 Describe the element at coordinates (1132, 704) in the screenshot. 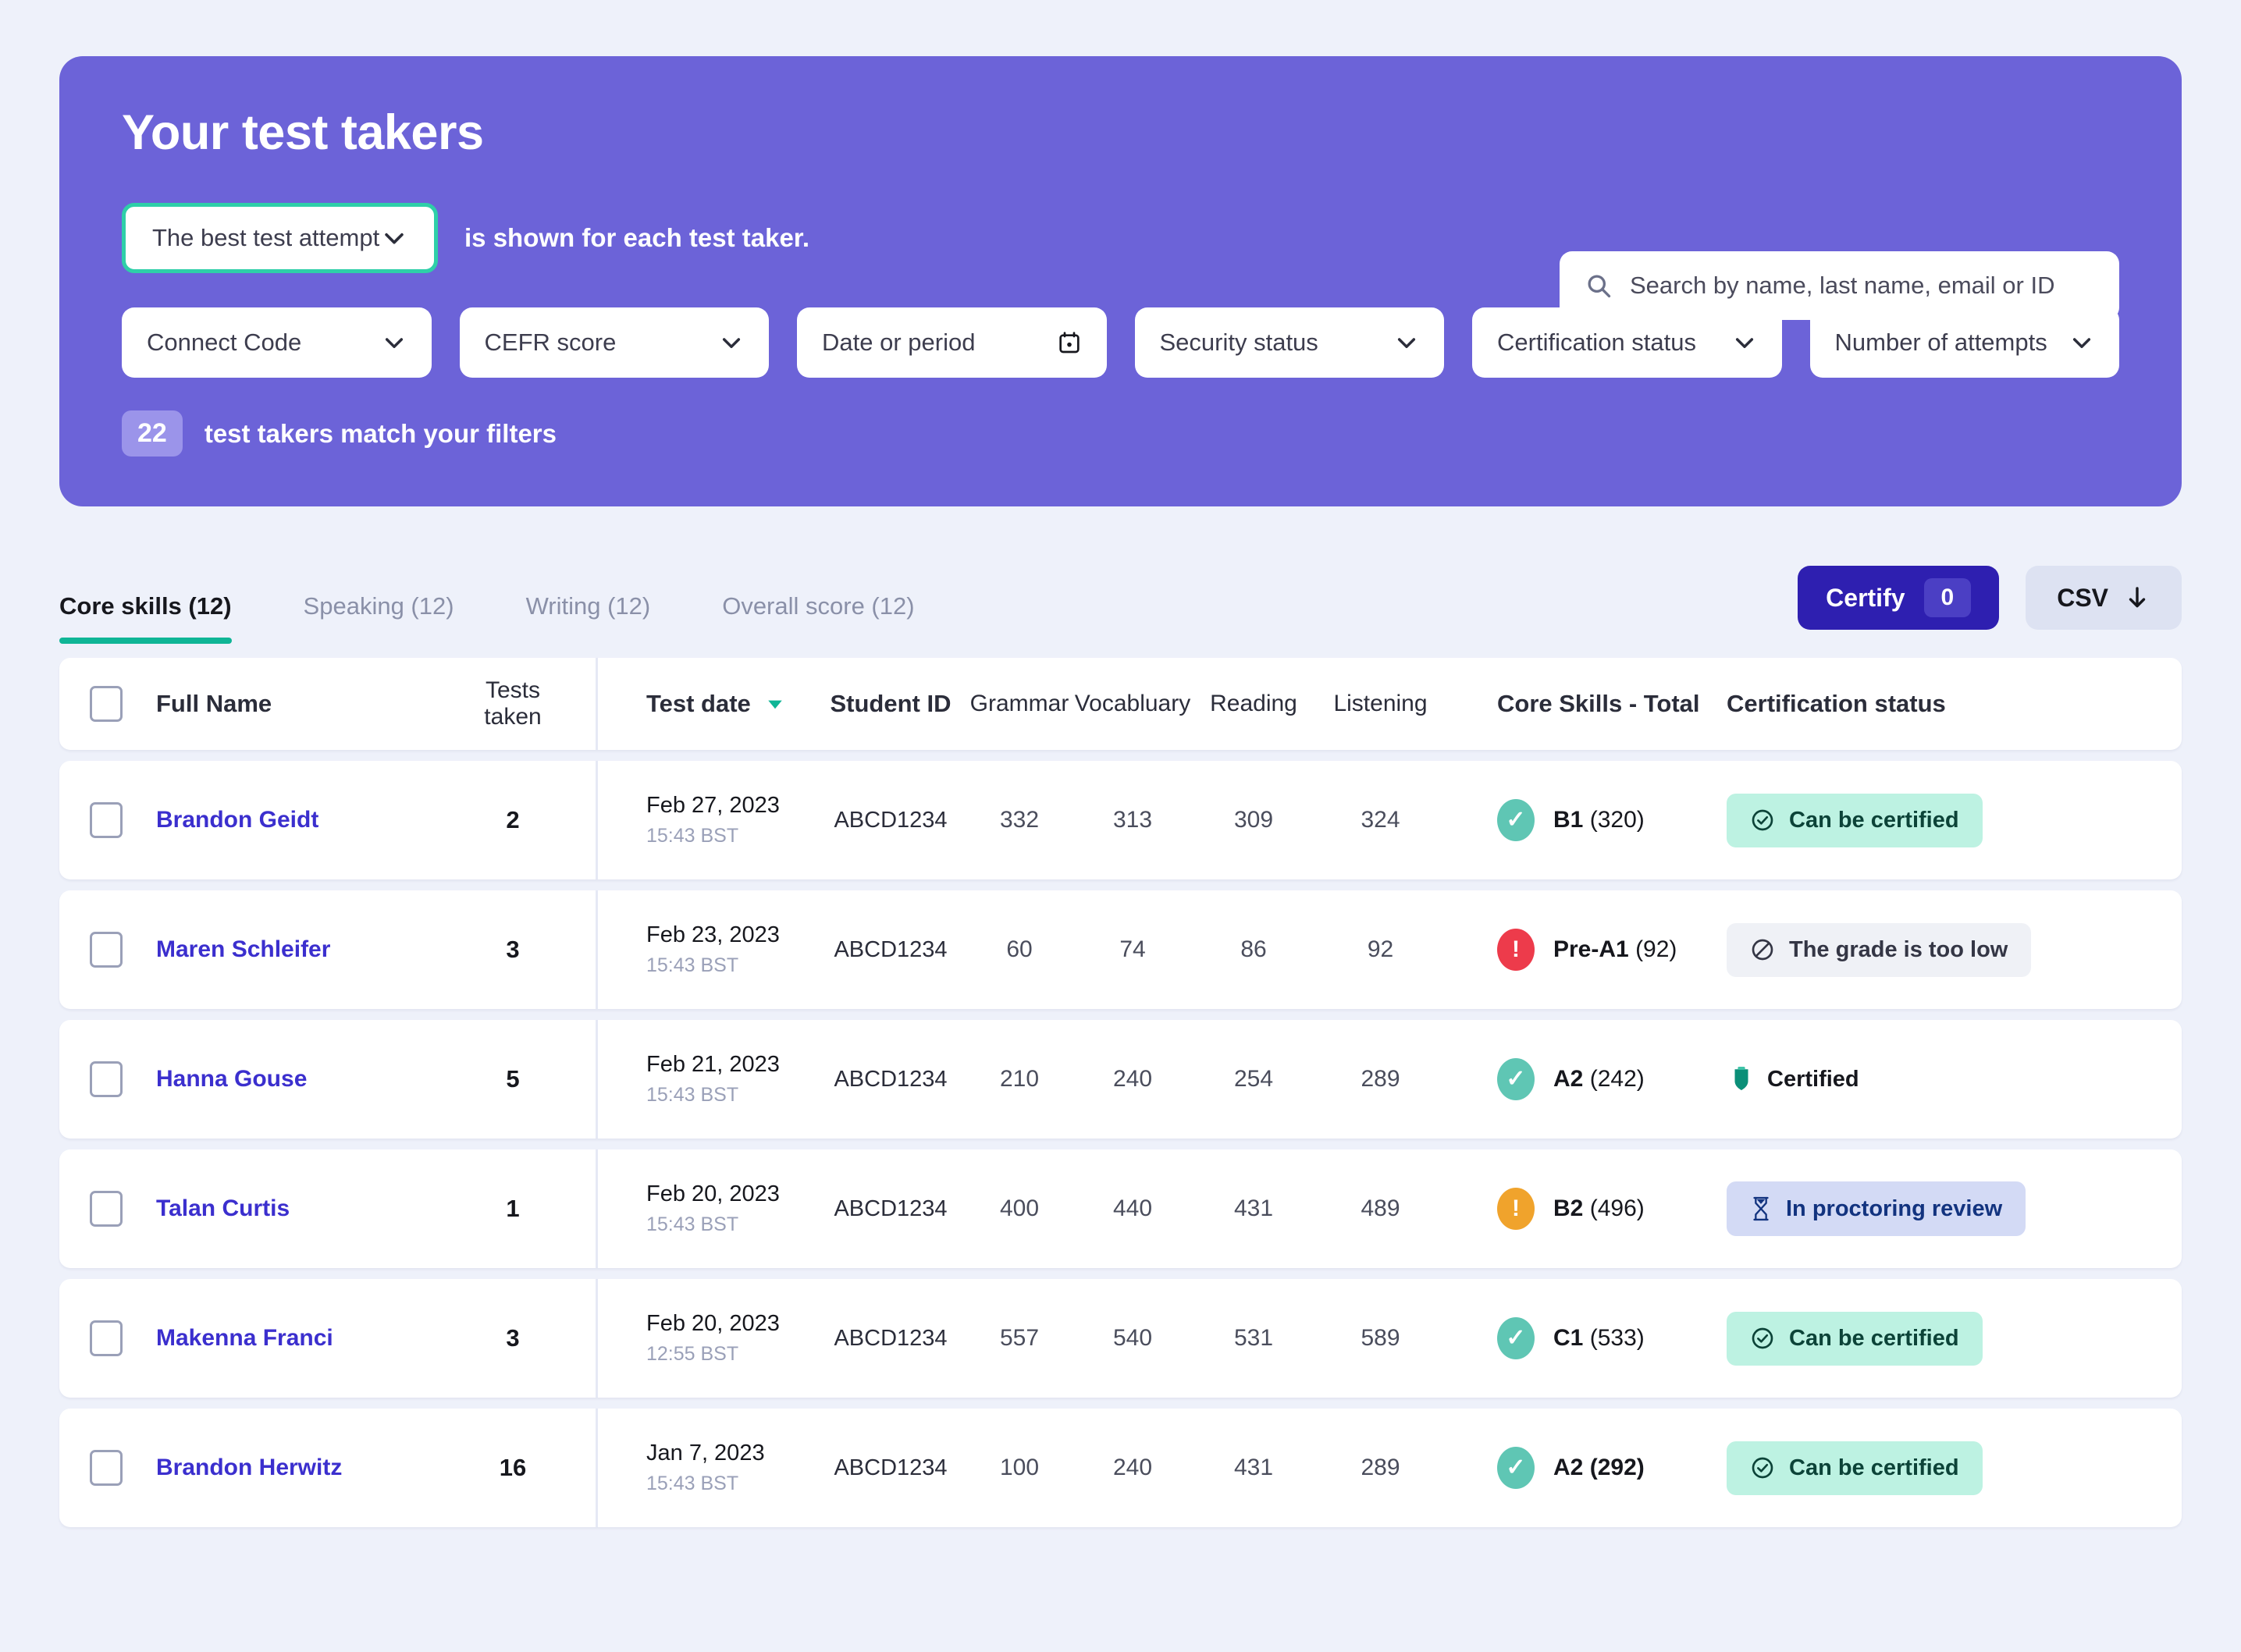

I see `header-vocabulary: Vocabluary` at that location.